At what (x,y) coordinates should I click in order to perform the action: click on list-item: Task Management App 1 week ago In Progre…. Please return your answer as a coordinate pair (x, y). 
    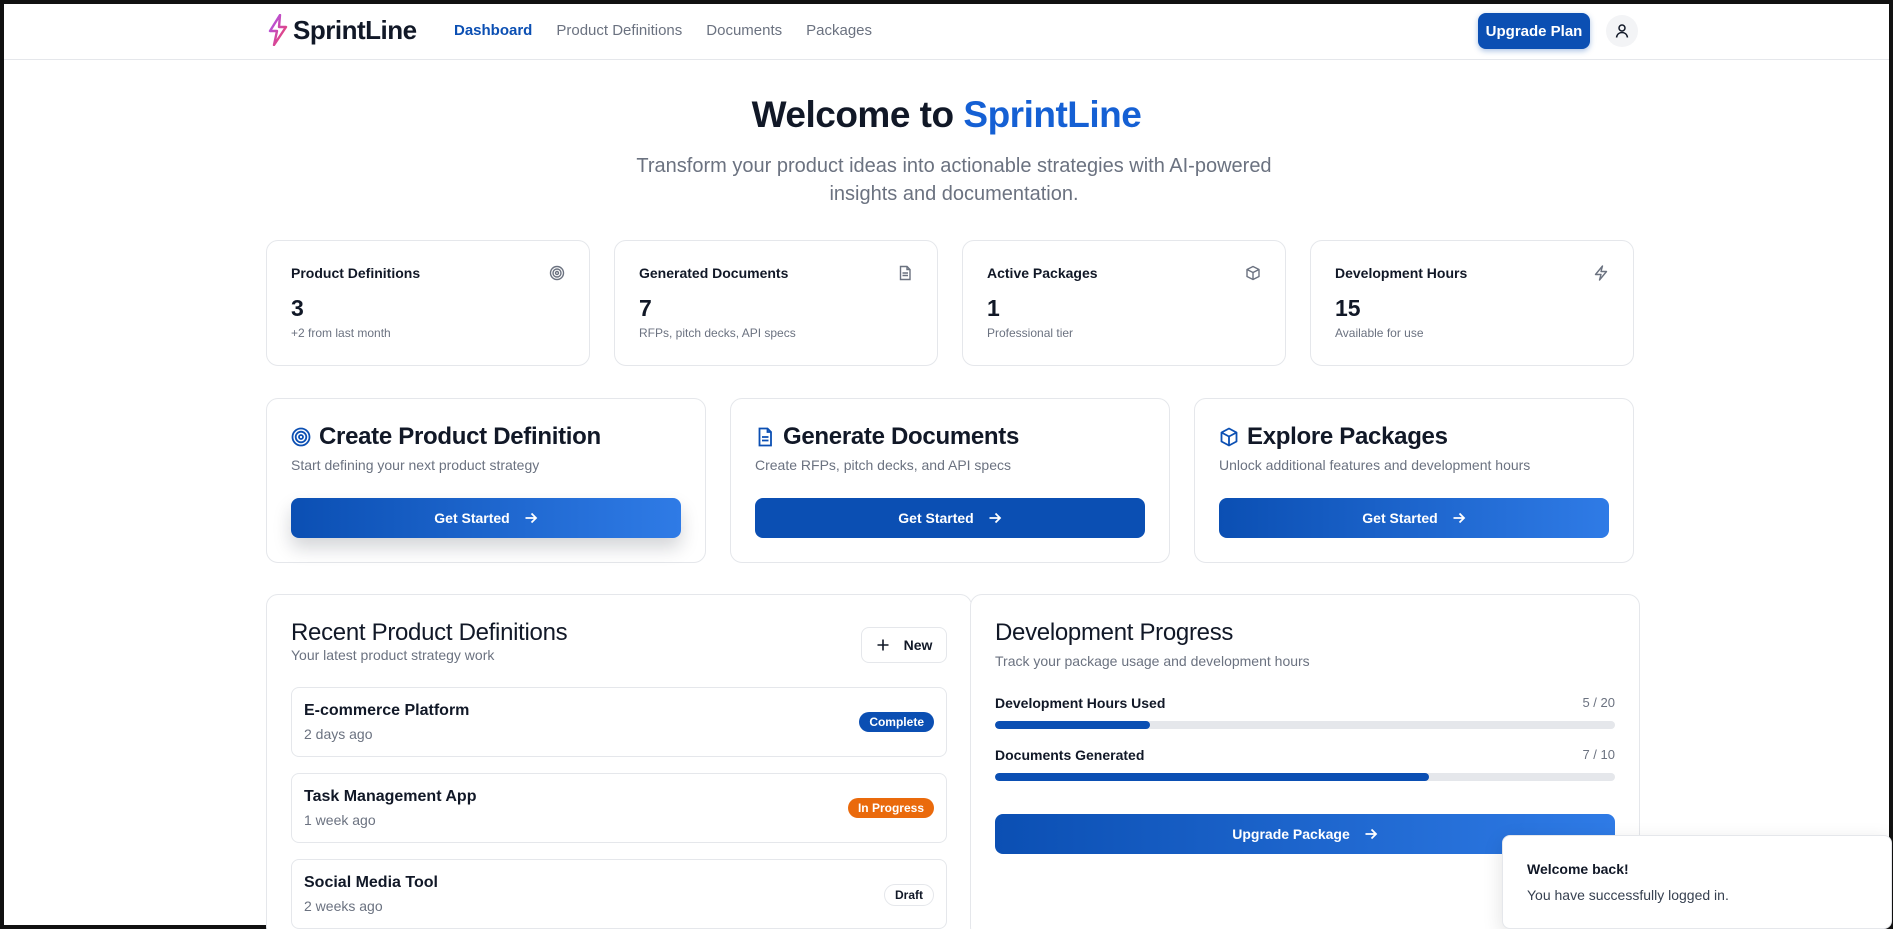
    Looking at the image, I should click on (619, 808).